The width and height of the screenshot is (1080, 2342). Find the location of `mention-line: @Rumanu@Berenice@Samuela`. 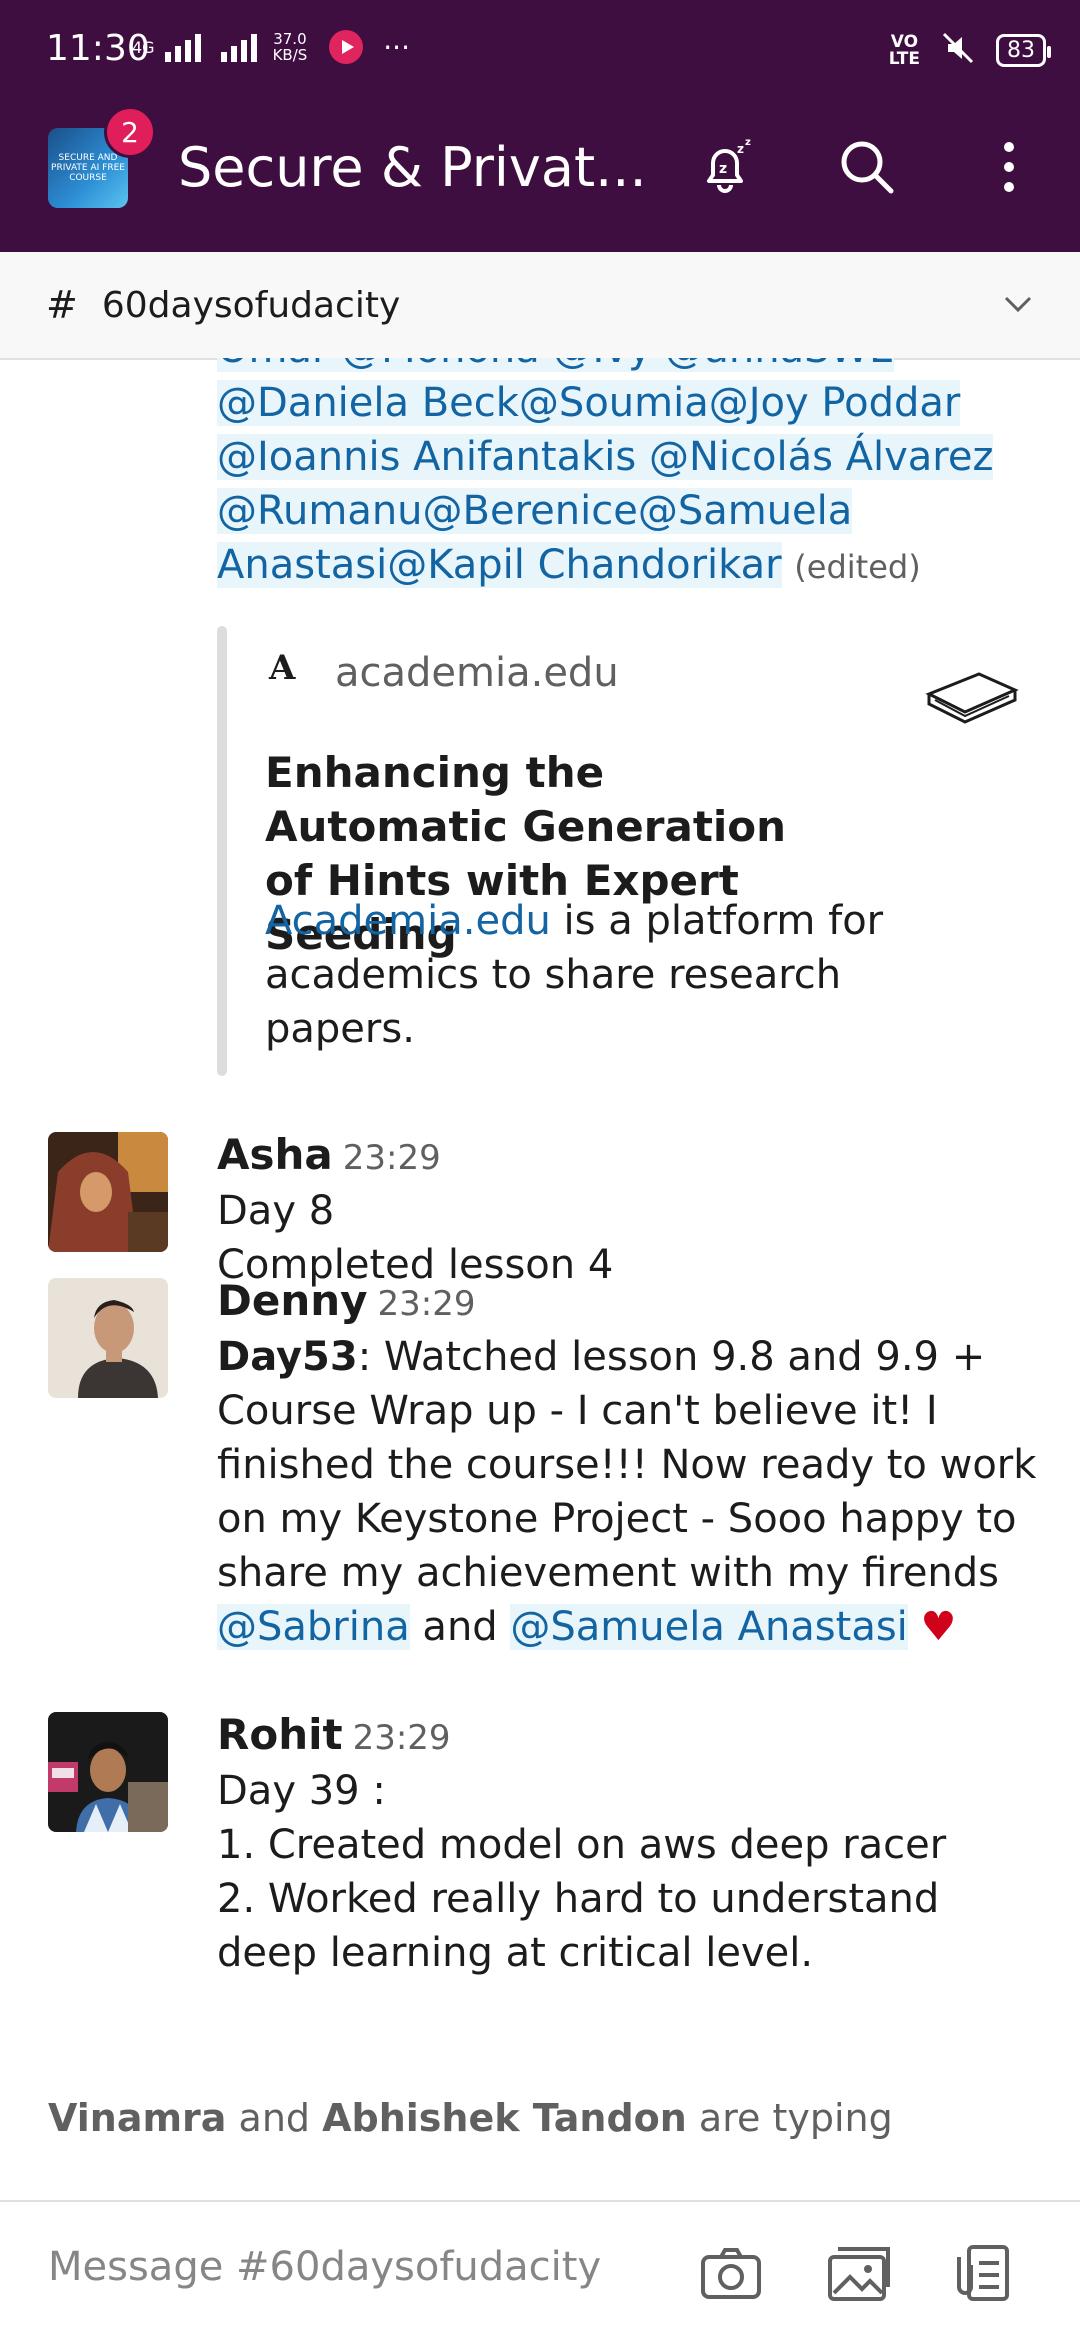

mention-line: @Rumanu@Berenice@Samuela is located at coordinates (535, 511).